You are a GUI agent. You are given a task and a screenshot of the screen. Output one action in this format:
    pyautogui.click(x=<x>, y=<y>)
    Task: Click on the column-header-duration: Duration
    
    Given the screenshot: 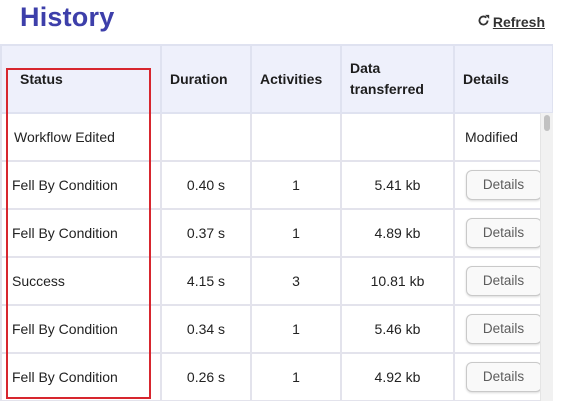 What is the action you would take?
    pyautogui.click(x=206, y=79)
    